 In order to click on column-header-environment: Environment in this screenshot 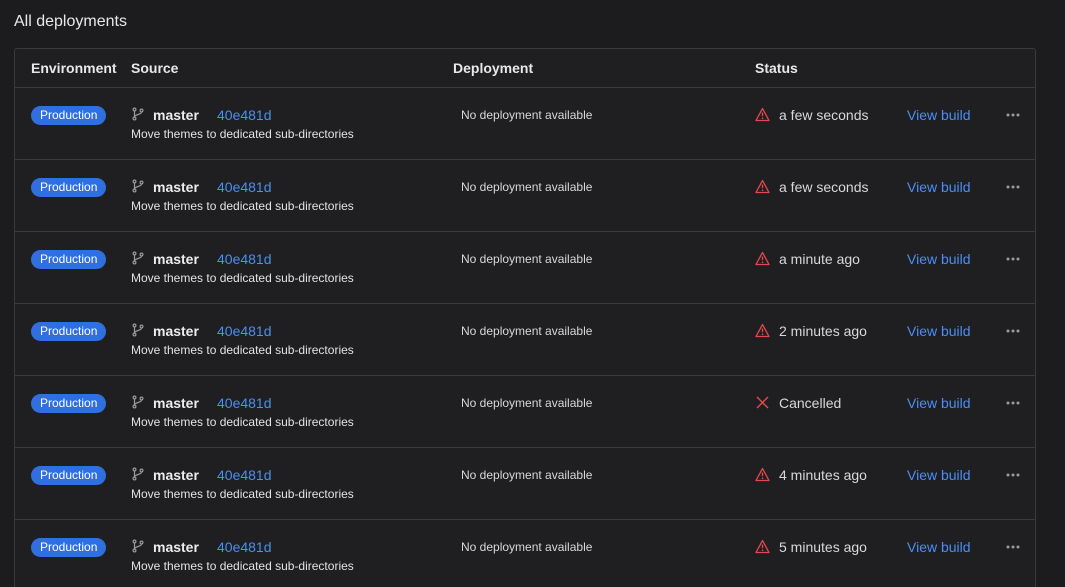, I will do `click(74, 68)`.